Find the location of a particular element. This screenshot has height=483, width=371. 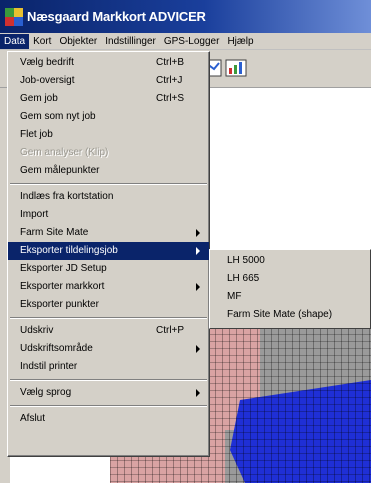

menu-item-gem-analyser: Gem analyser (Klip) is located at coordinates (108, 153).